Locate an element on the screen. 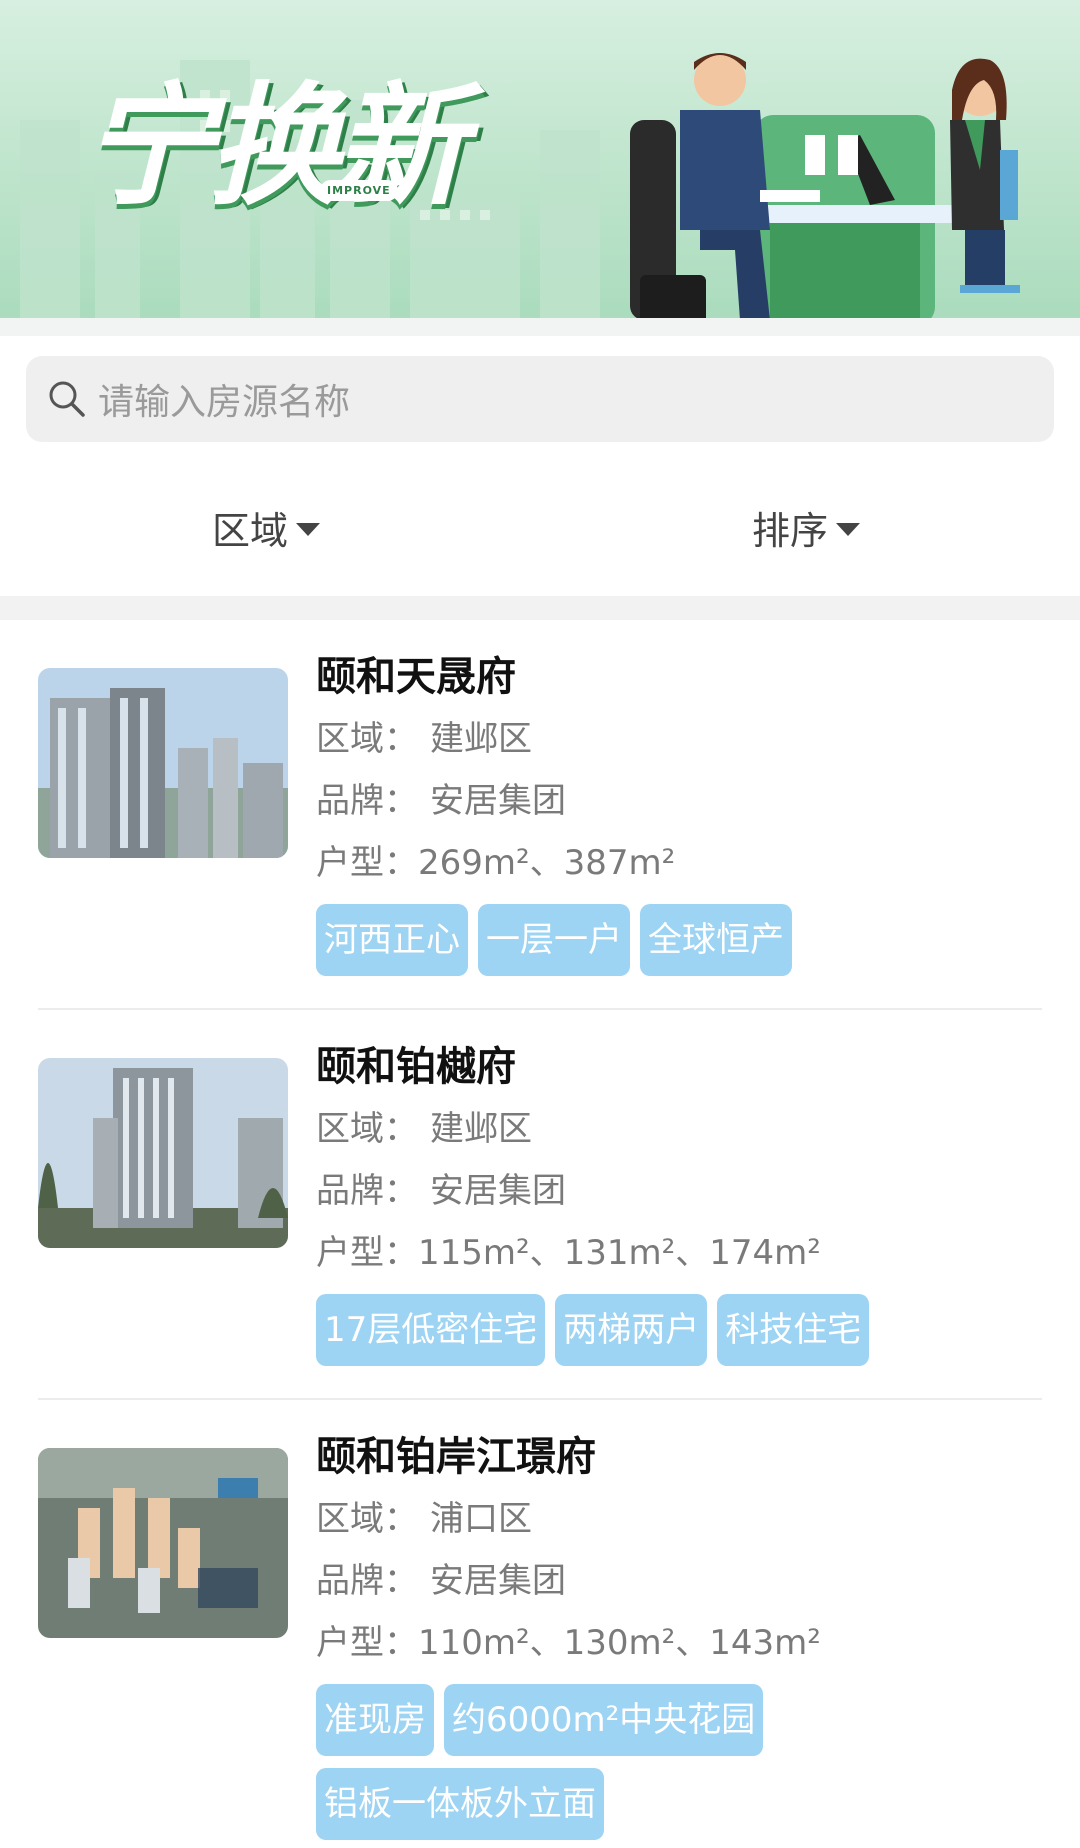 The height and width of the screenshot is (1848, 1080). search-icon is located at coordinates (67, 399).